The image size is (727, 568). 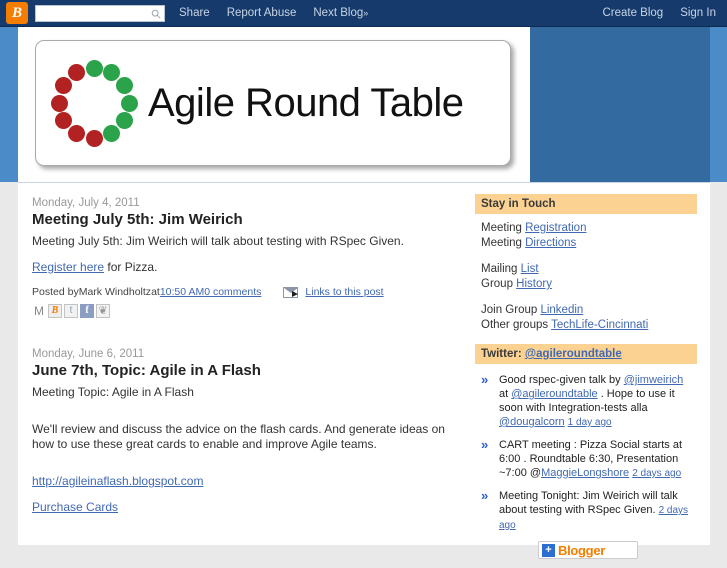 I want to click on blogger-share-icon: B, so click(x=55, y=311).